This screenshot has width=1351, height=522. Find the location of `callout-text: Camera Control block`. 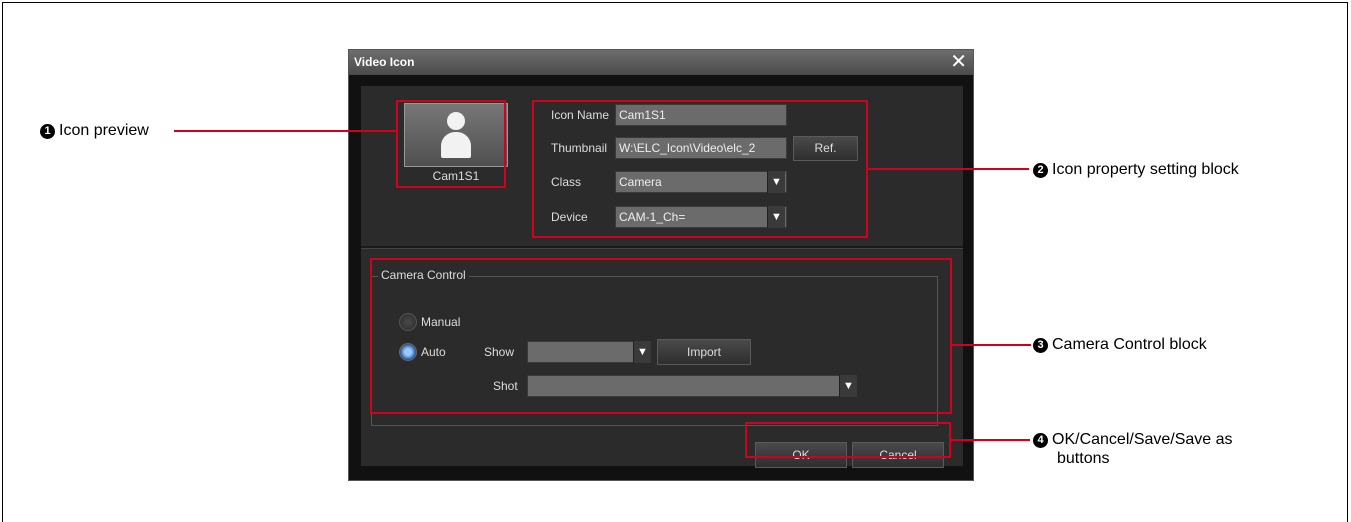

callout-text: Camera Control block is located at coordinates (1129, 344).